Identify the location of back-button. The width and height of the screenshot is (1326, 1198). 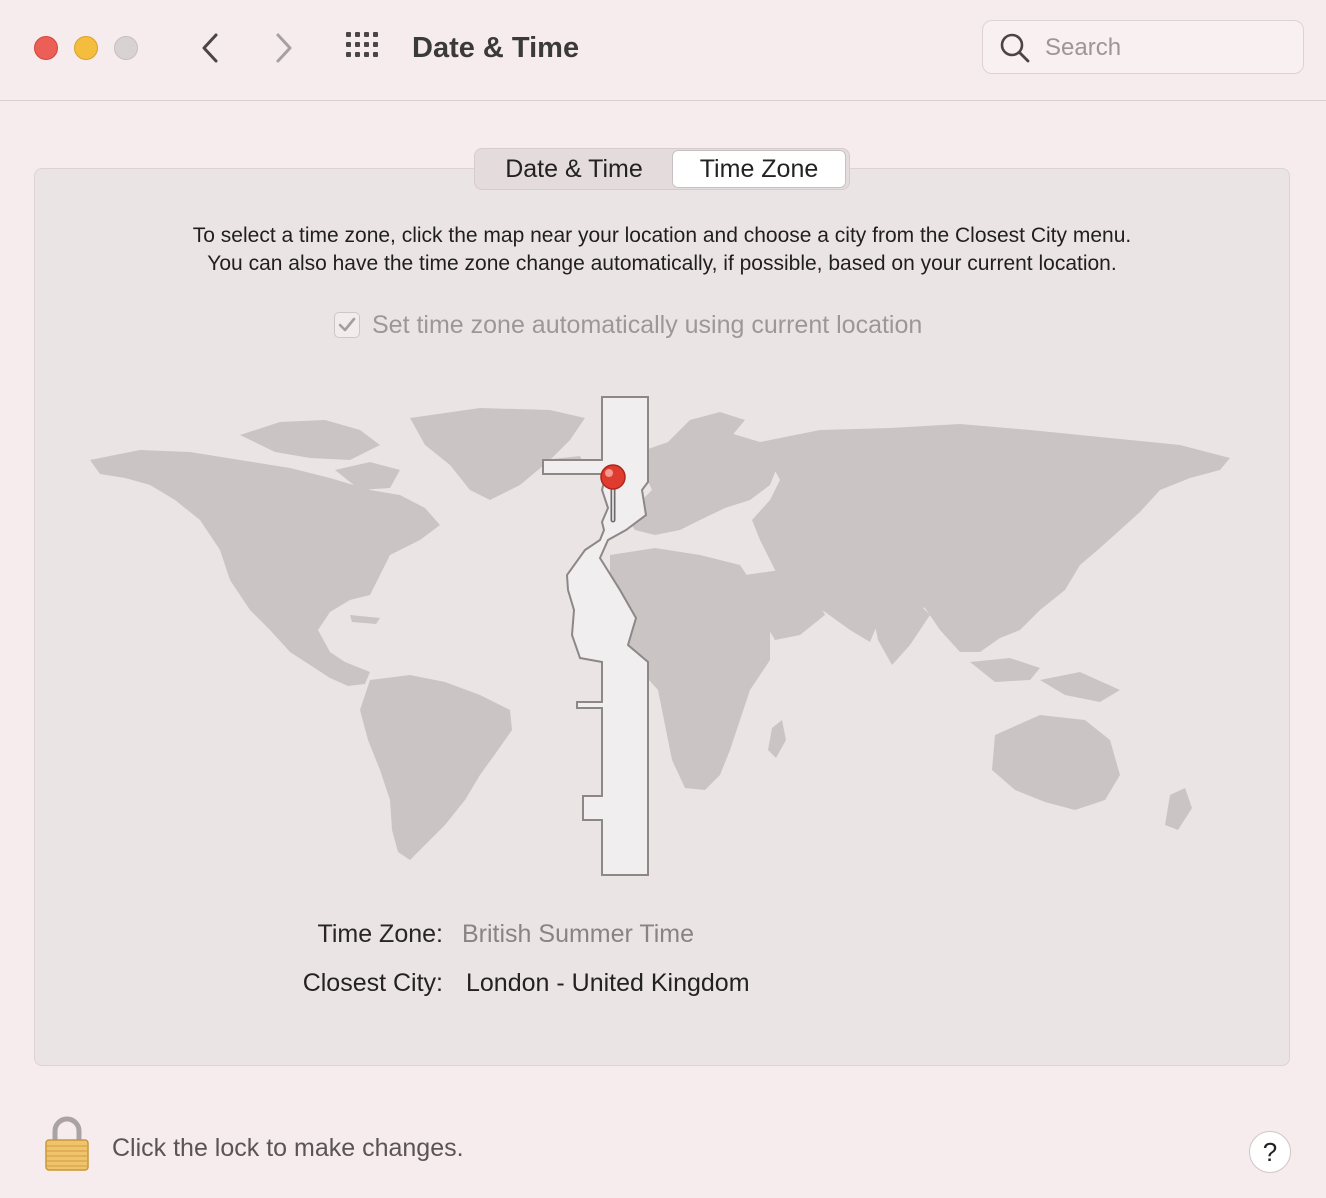
(210, 48).